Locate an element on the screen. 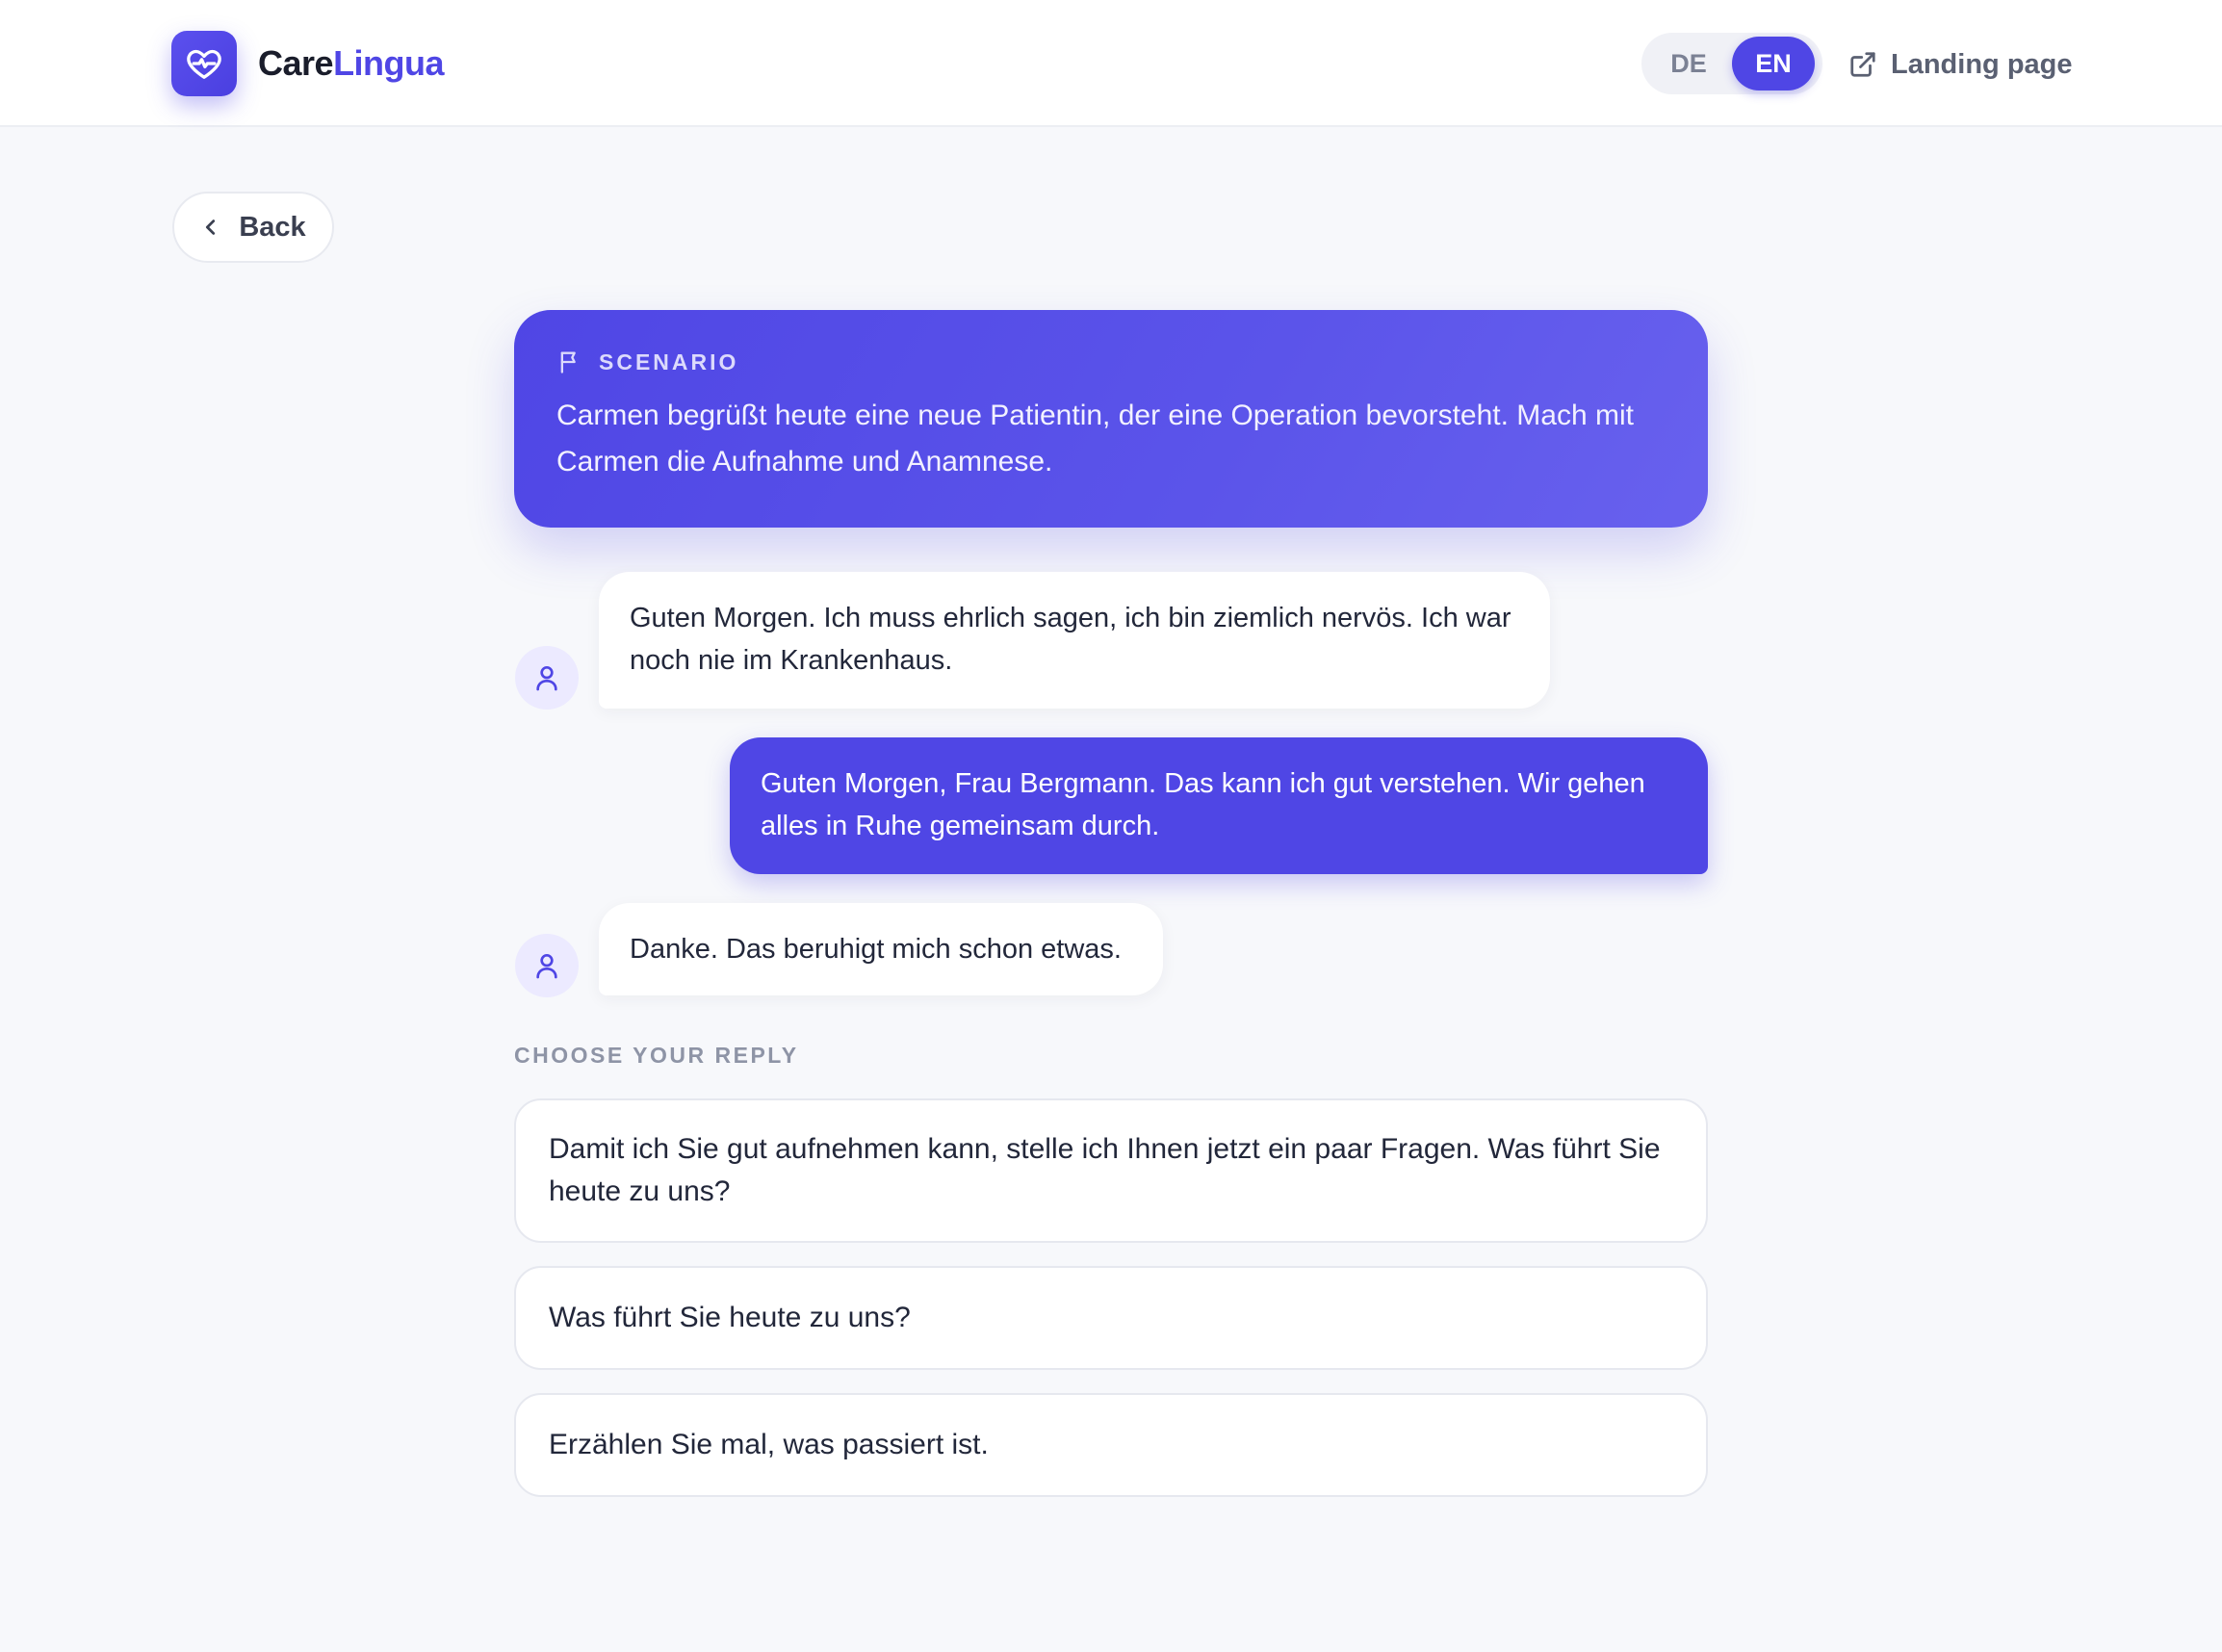 The width and height of the screenshot is (2222, 1652). app-header: CareLingua DE EN Landing page is located at coordinates (1111, 64).